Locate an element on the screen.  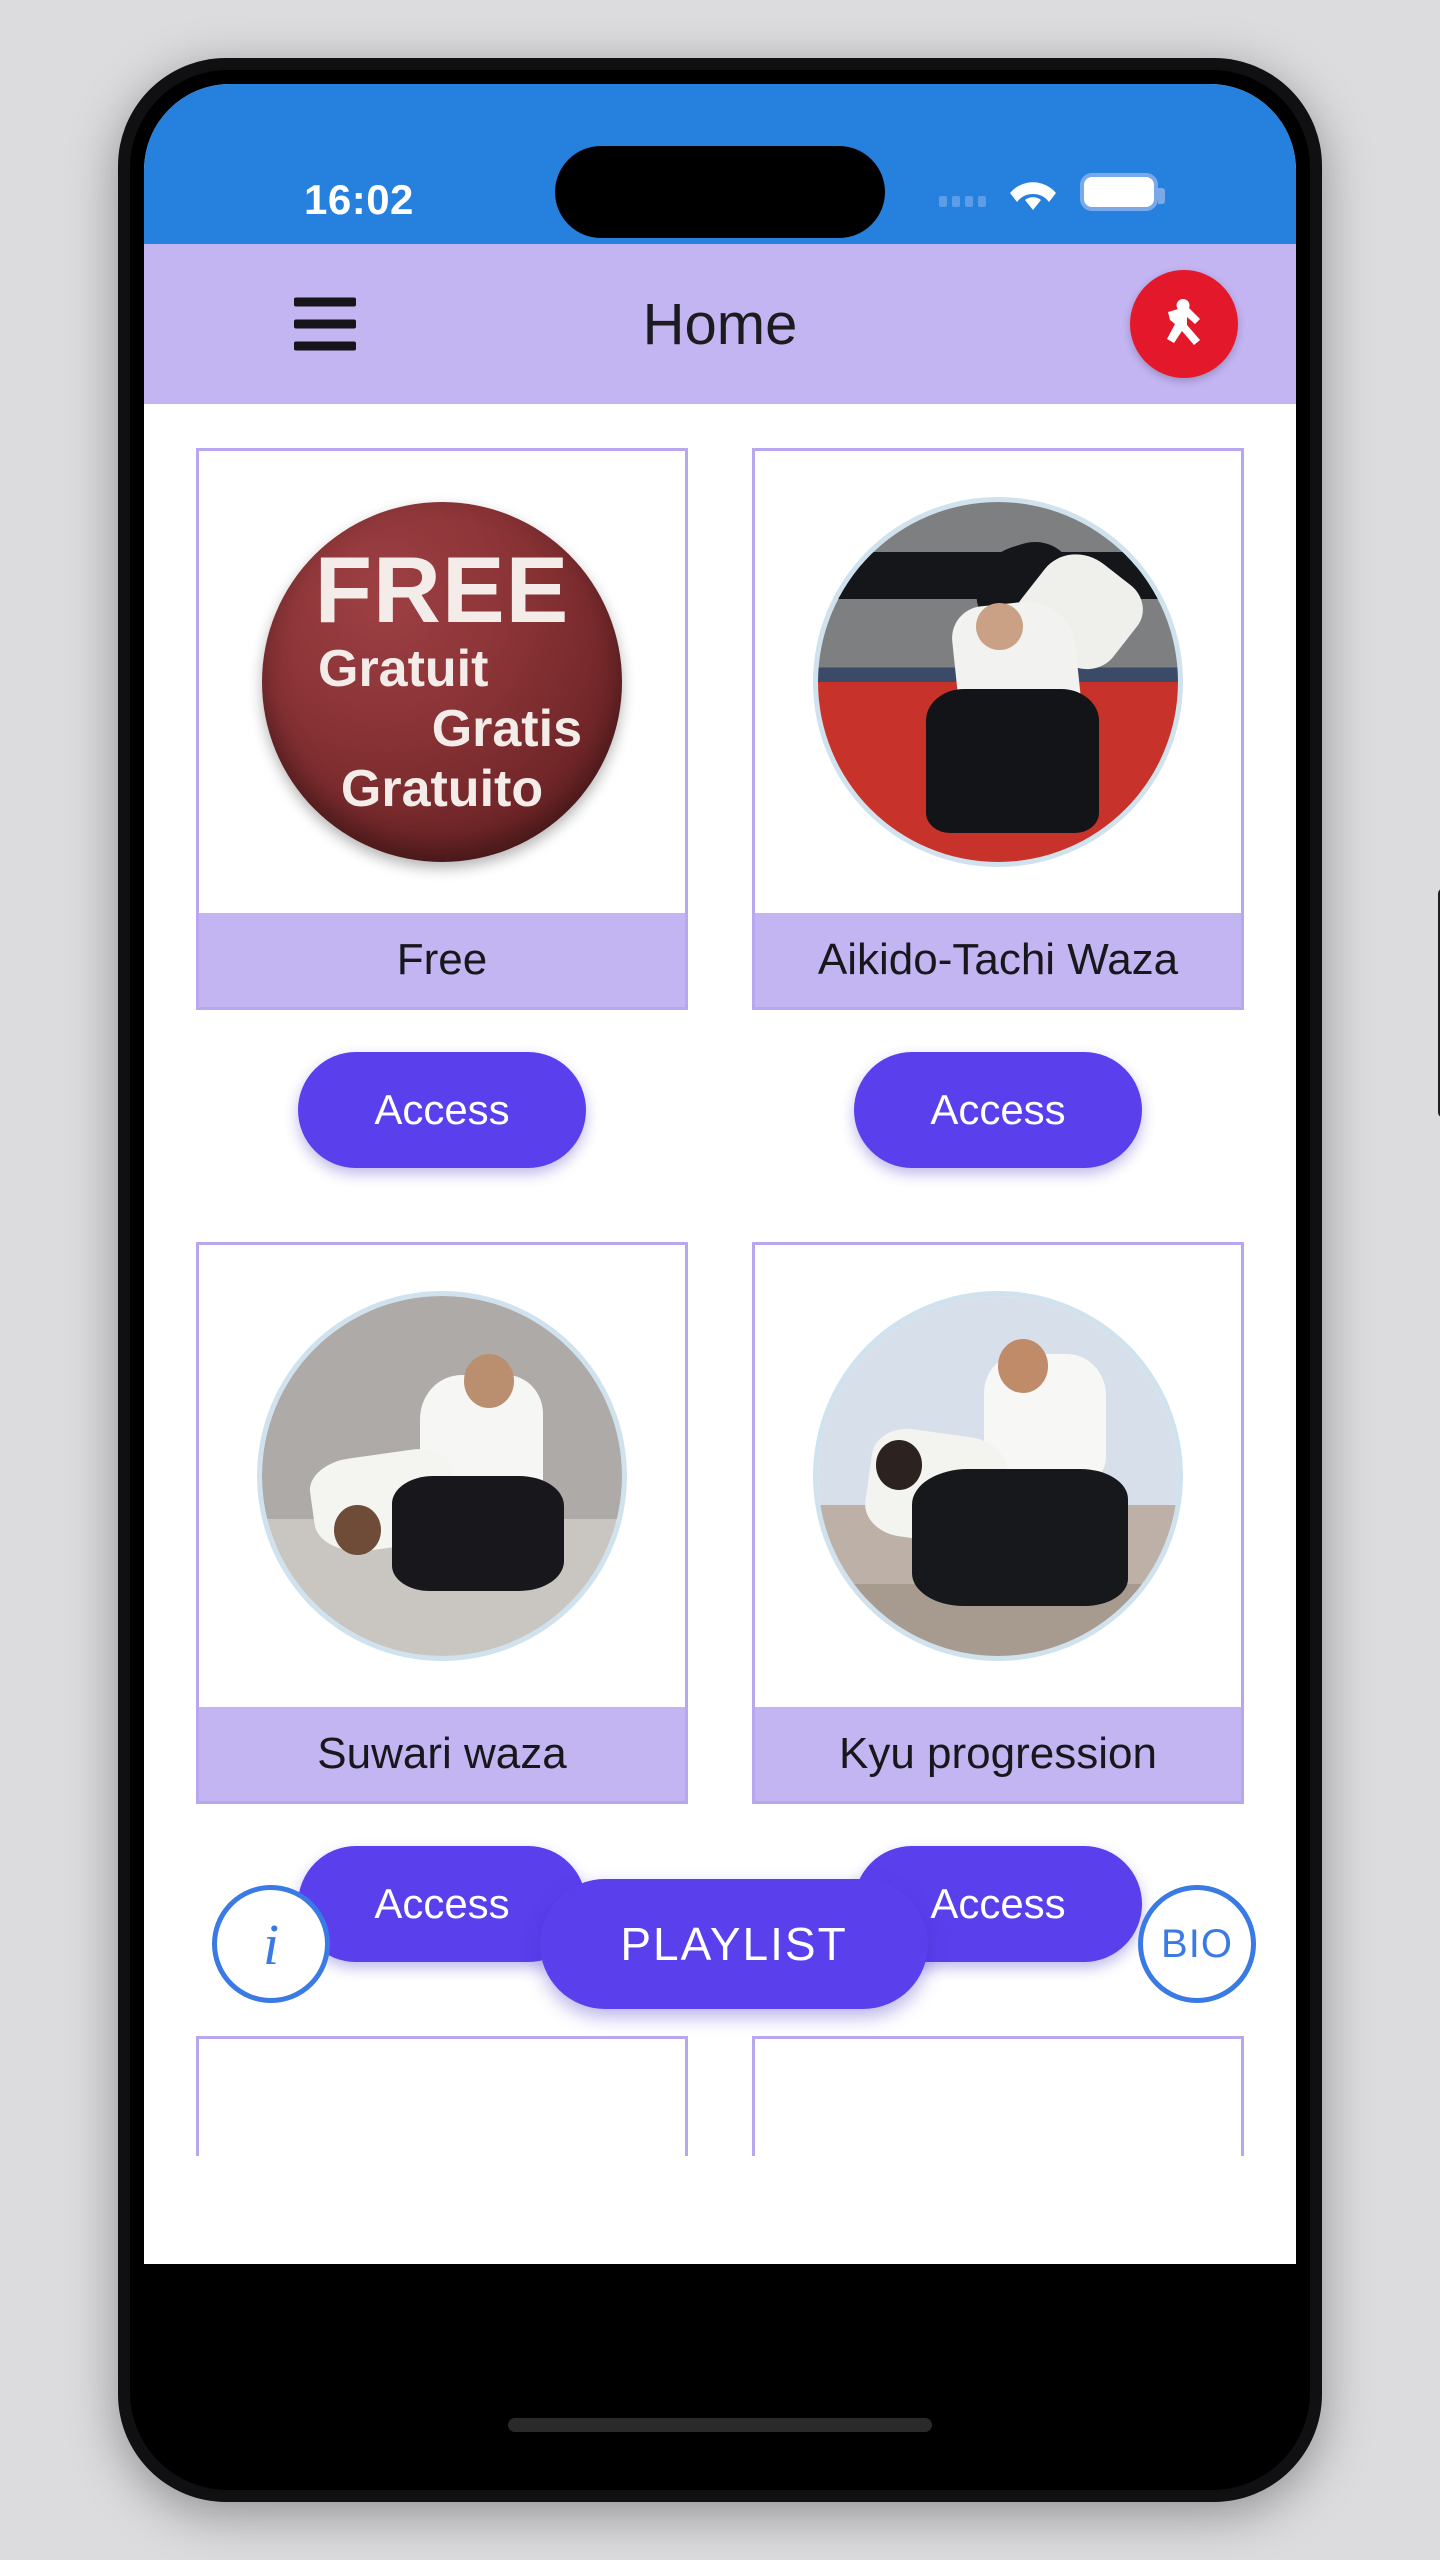
course-card-suwari-waza: Suwari waza Access is located at coordinates (442, 1602).